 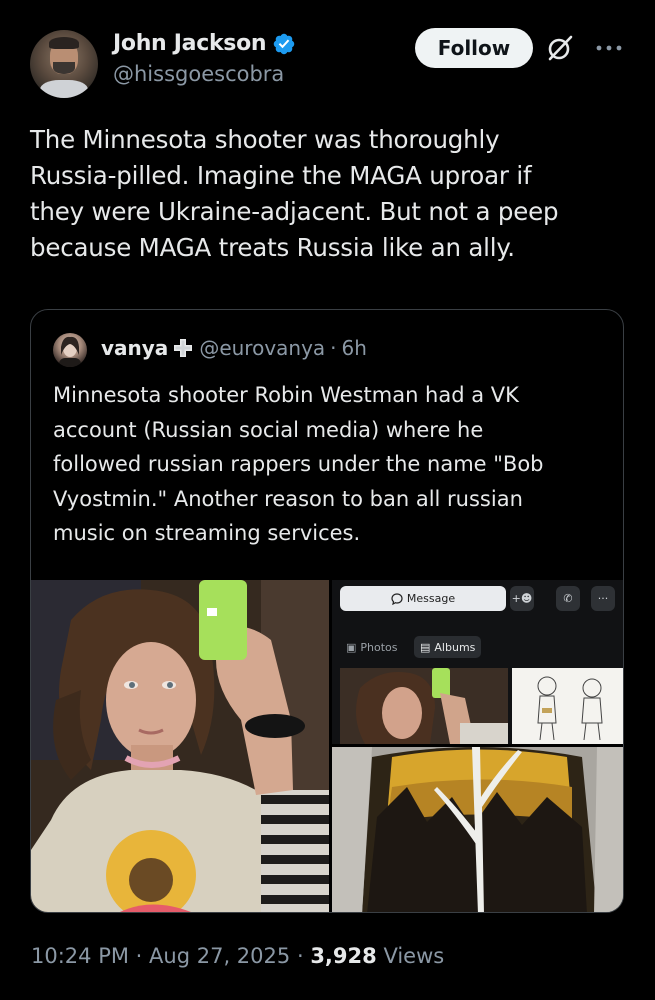 What do you see at coordinates (379, 647) in the screenshot?
I see `vk-tab-photos-label: Photos` at bounding box center [379, 647].